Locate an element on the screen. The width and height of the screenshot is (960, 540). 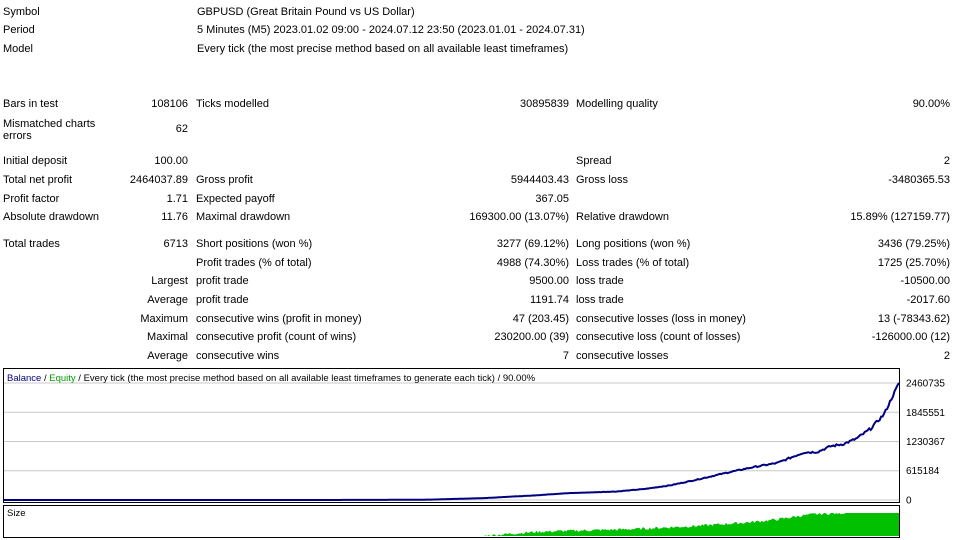
stats-row-deposit: Initial deposit 100.00 Spread 2 is located at coordinates (480, 161).